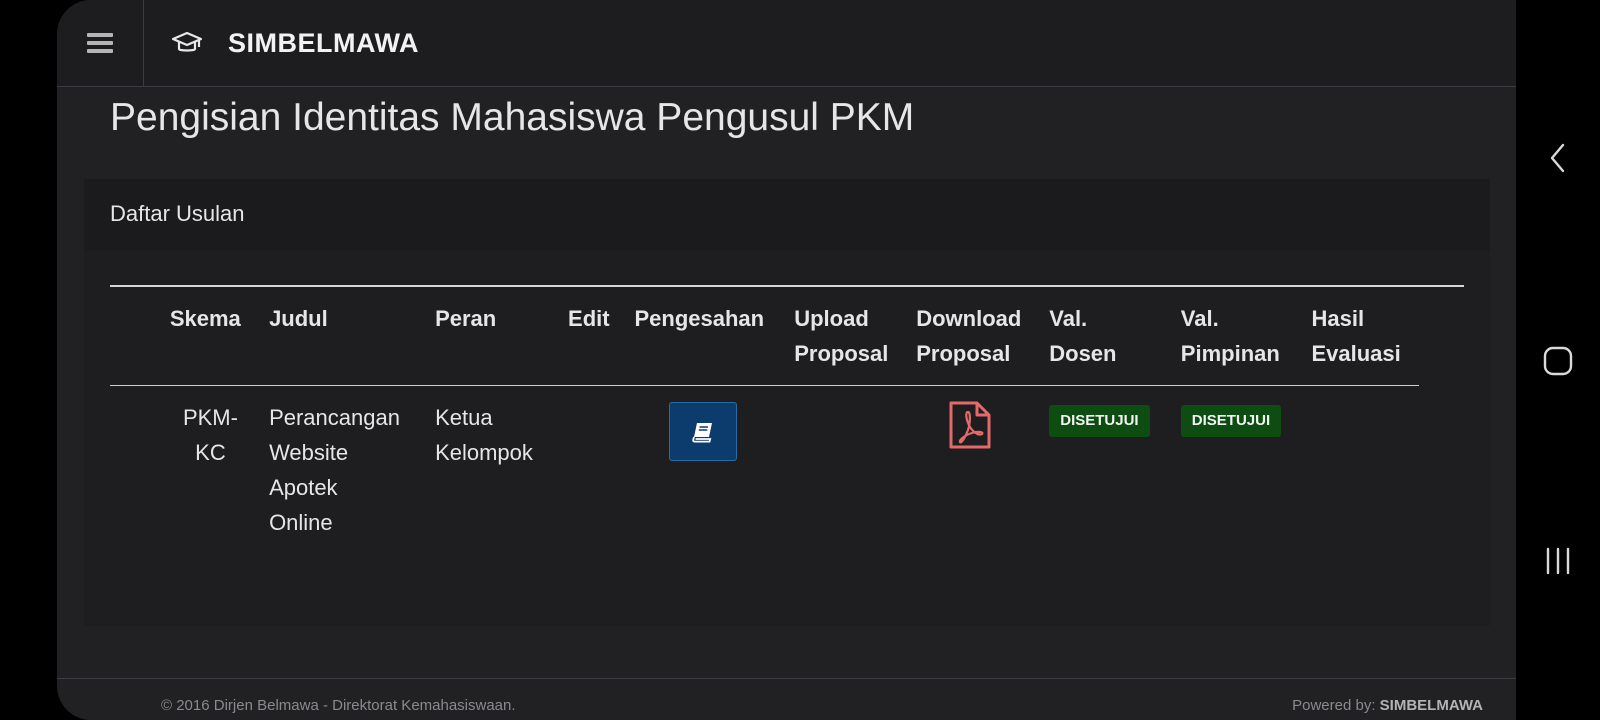  I want to click on chevron-left-icon, so click(1557, 158).